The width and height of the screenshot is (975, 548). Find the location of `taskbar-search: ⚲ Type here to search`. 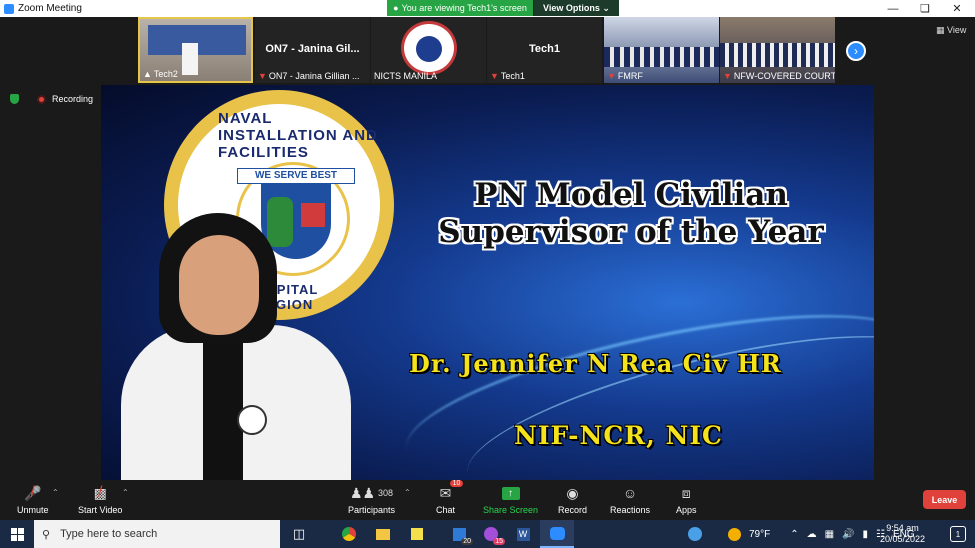

taskbar-search: ⚲ Type here to search is located at coordinates (157, 534).